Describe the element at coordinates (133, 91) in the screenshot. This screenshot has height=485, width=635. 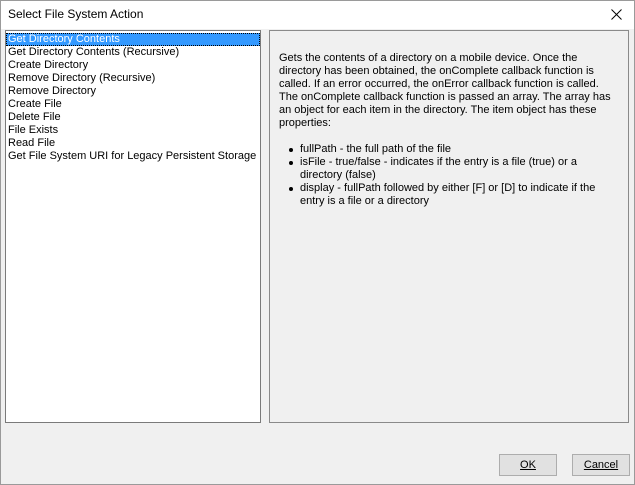
I see `list-item: Remove Directory` at that location.